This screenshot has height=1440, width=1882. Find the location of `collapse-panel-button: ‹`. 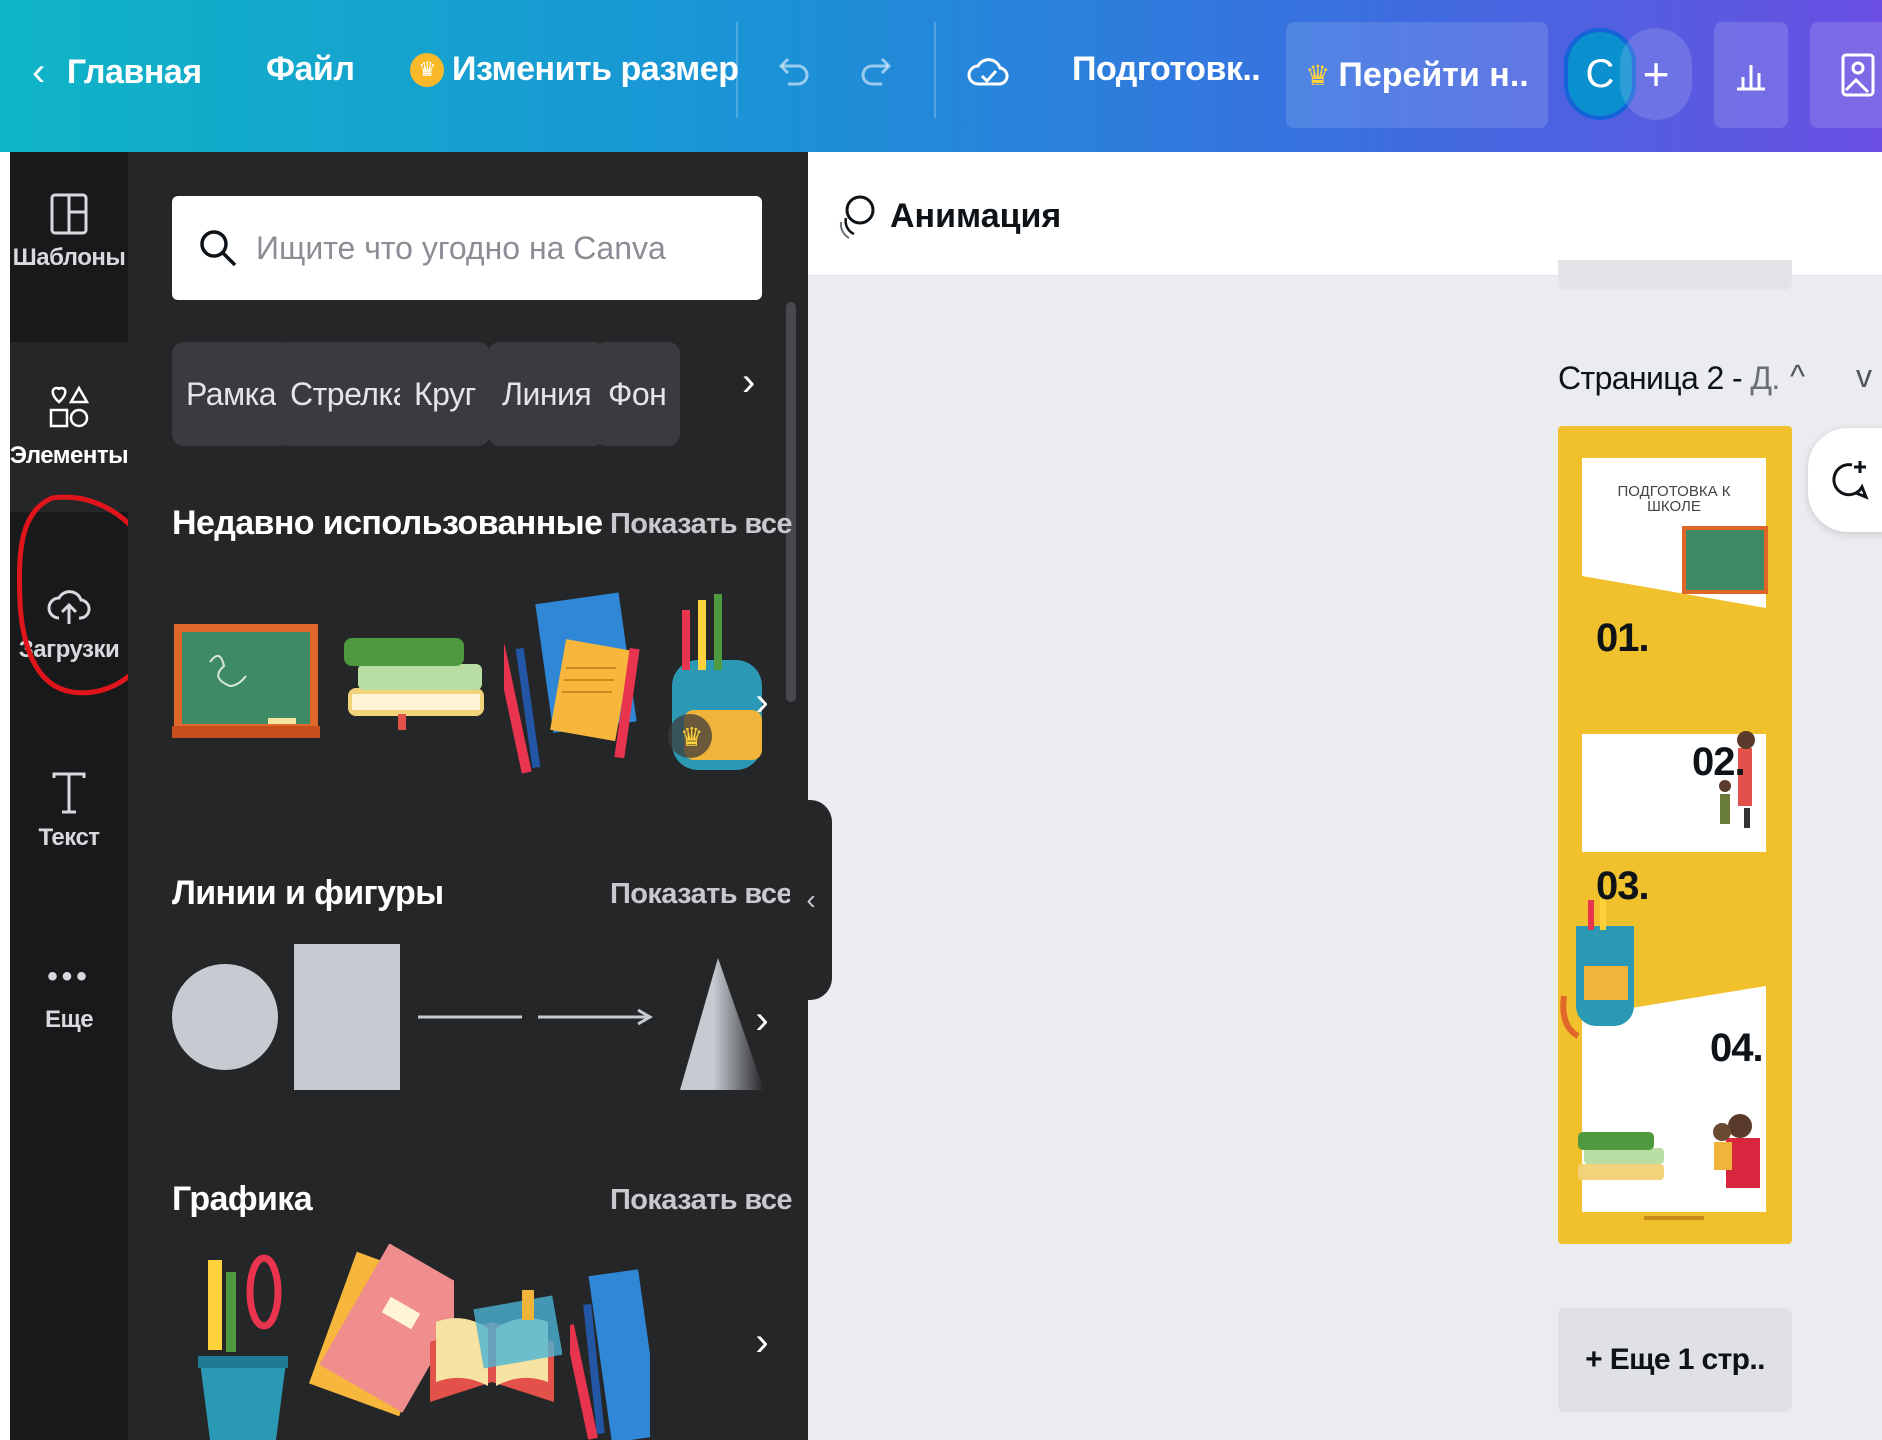

collapse-panel-button: ‹ is located at coordinates (811, 900).